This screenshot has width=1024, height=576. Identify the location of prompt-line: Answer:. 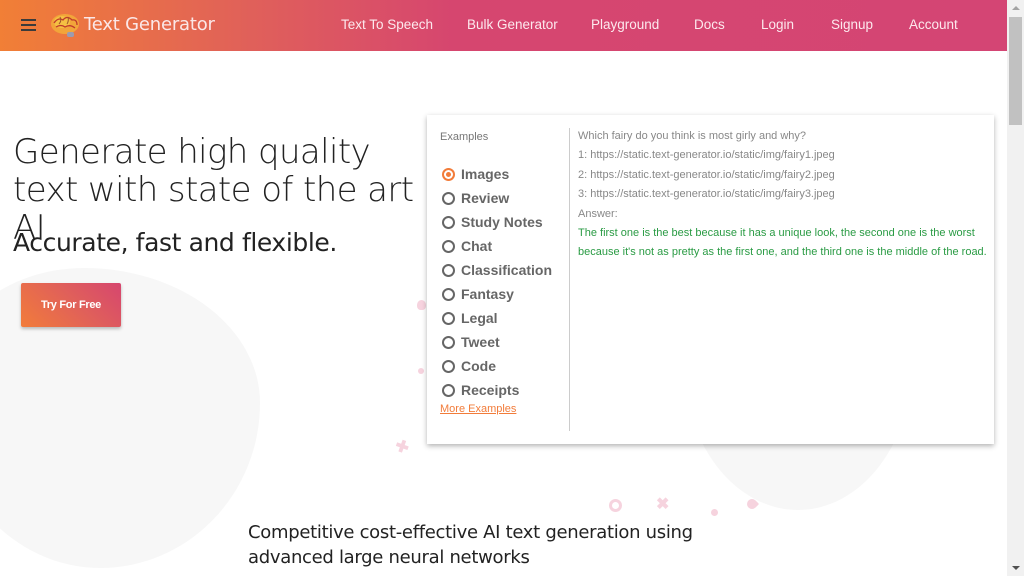
(598, 213).